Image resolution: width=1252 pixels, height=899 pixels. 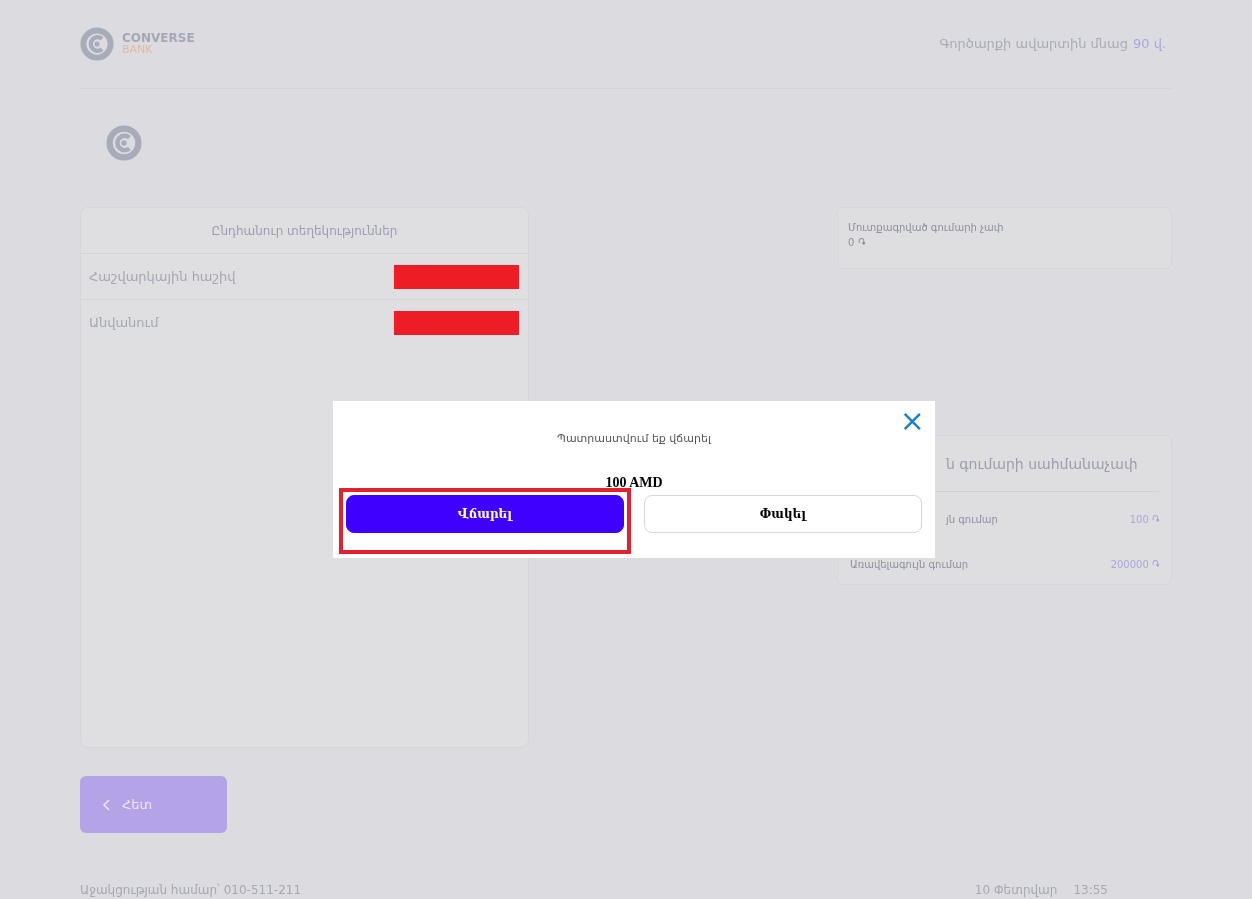 What do you see at coordinates (1144, 520) in the screenshot?
I see `limit-value: 100 ֏` at bounding box center [1144, 520].